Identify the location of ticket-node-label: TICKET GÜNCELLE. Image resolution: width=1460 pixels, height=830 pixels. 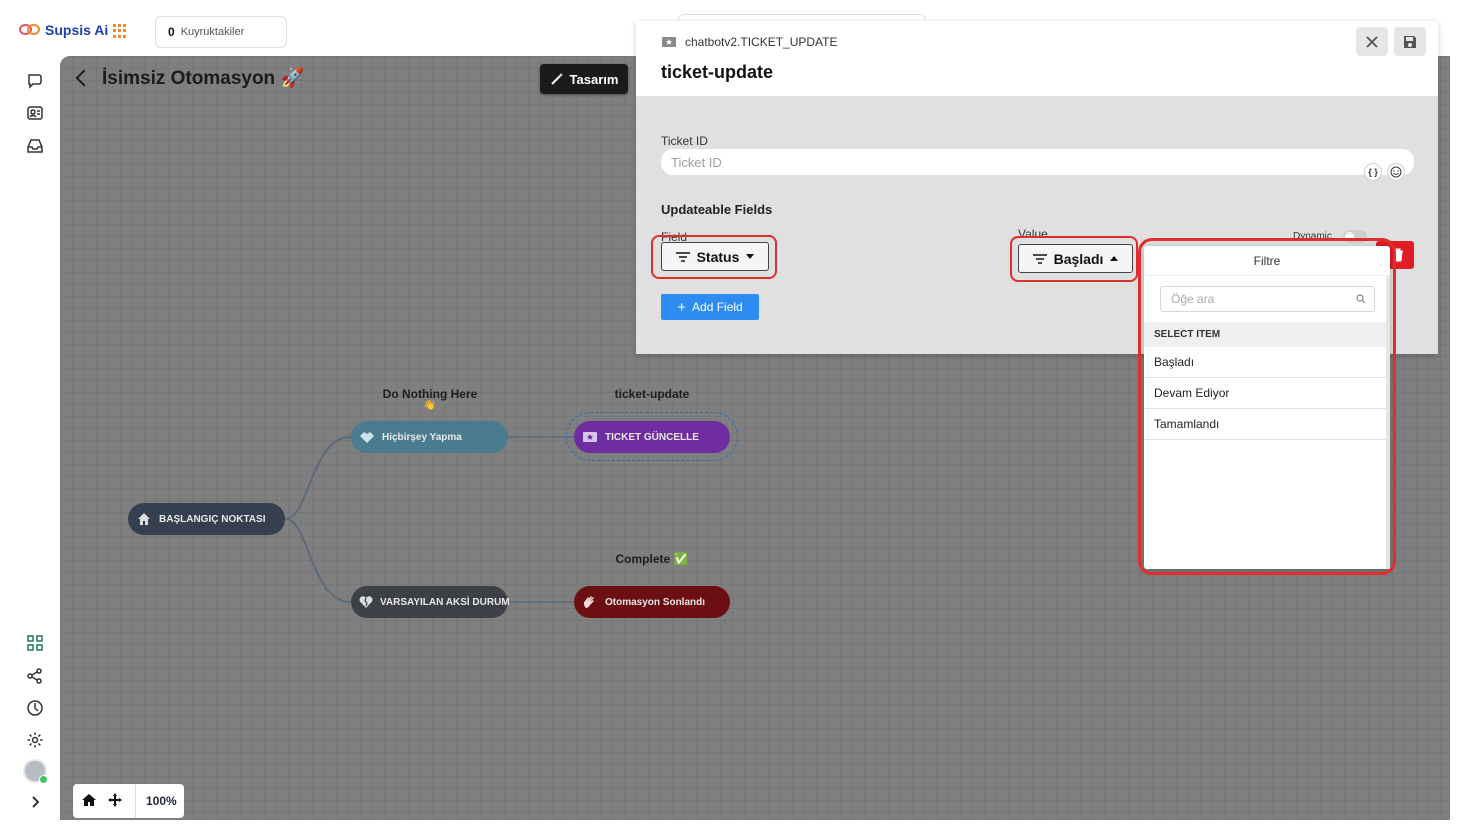
(652, 437).